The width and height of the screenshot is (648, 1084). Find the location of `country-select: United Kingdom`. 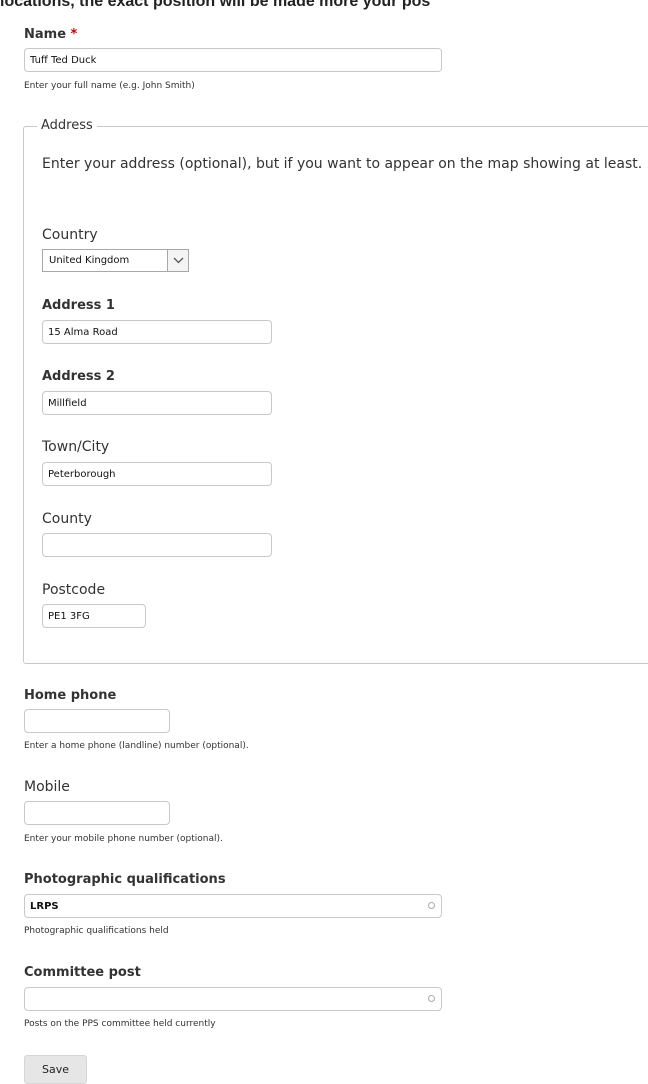

country-select: United Kingdom is located at coordinates (115, 260).